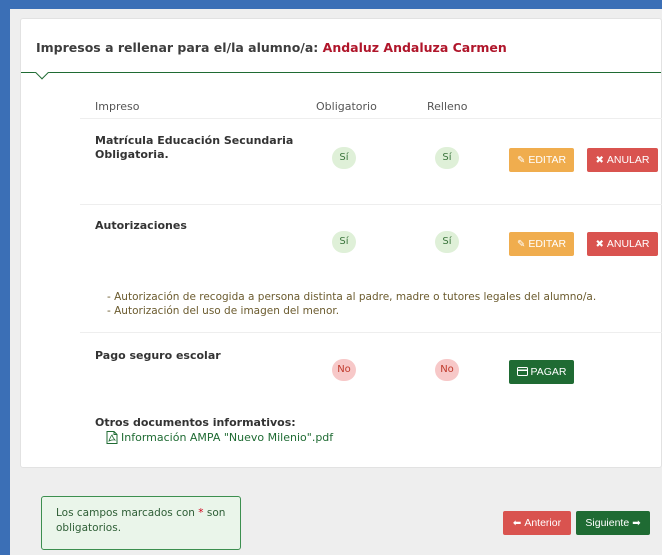 Image resolution: width=662 pixels, height=555 pixels. I want to click on row-title-line: Obligatoria., so click(132, 154).